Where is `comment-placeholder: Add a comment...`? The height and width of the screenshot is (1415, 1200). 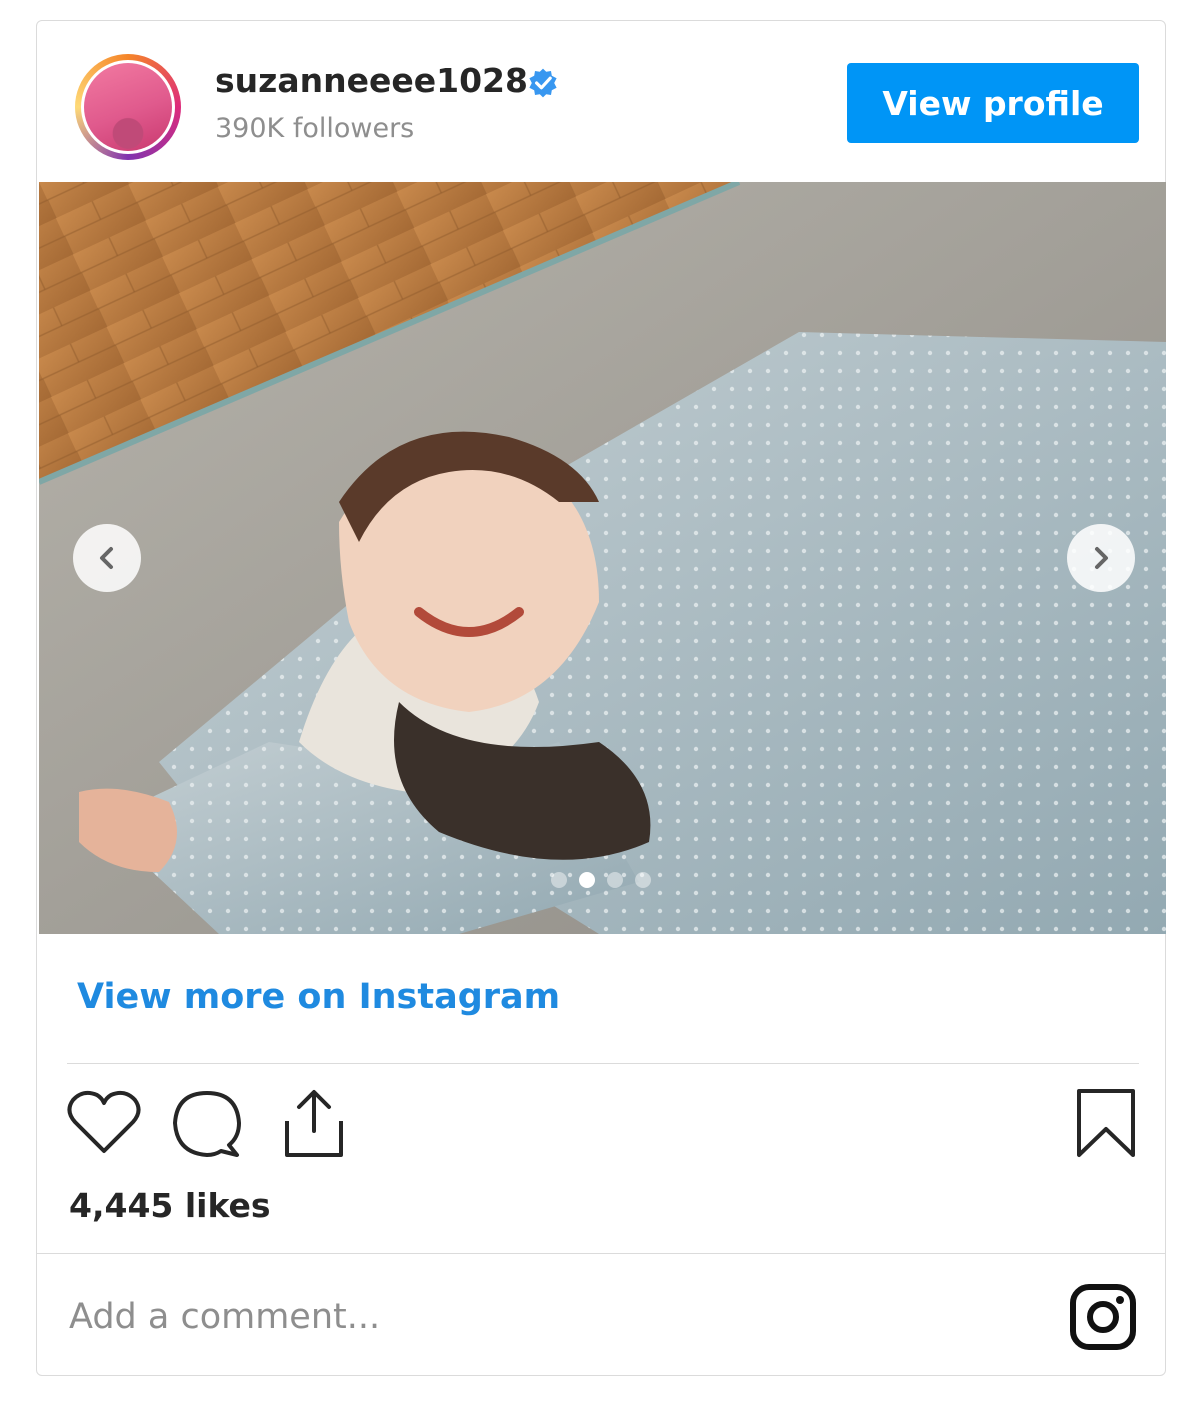
comment-placeholder: Add a comment... is located at coordinates (224, 1317).